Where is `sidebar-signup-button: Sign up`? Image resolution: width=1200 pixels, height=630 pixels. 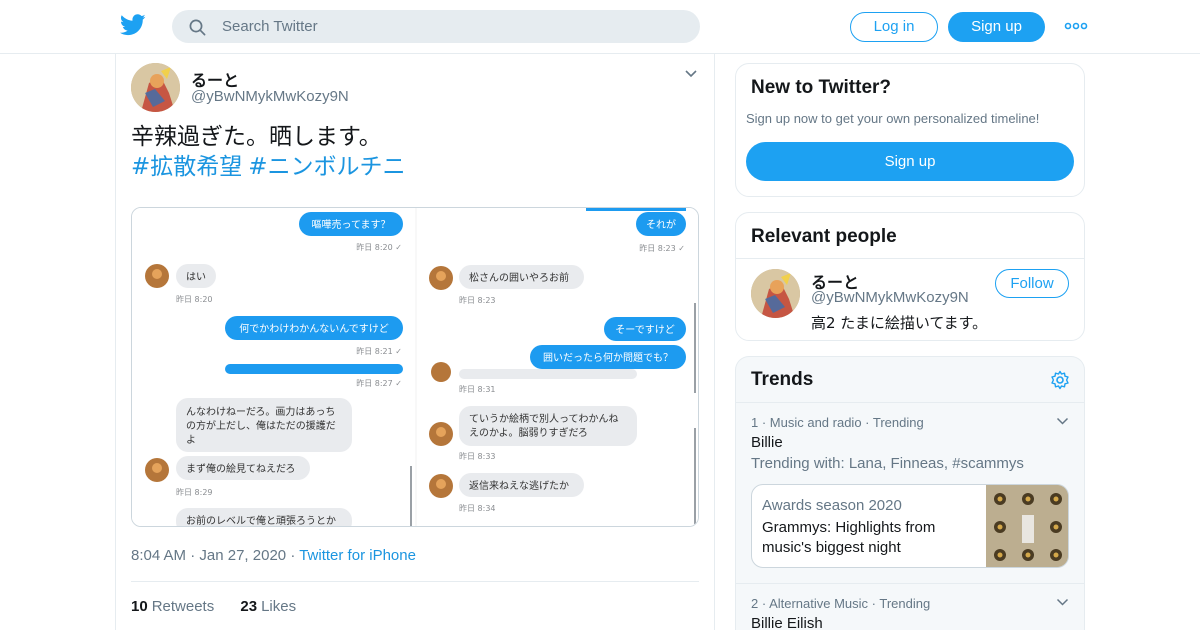
sidebar-signup-button: Sign up is located at coordinates (910, 161).